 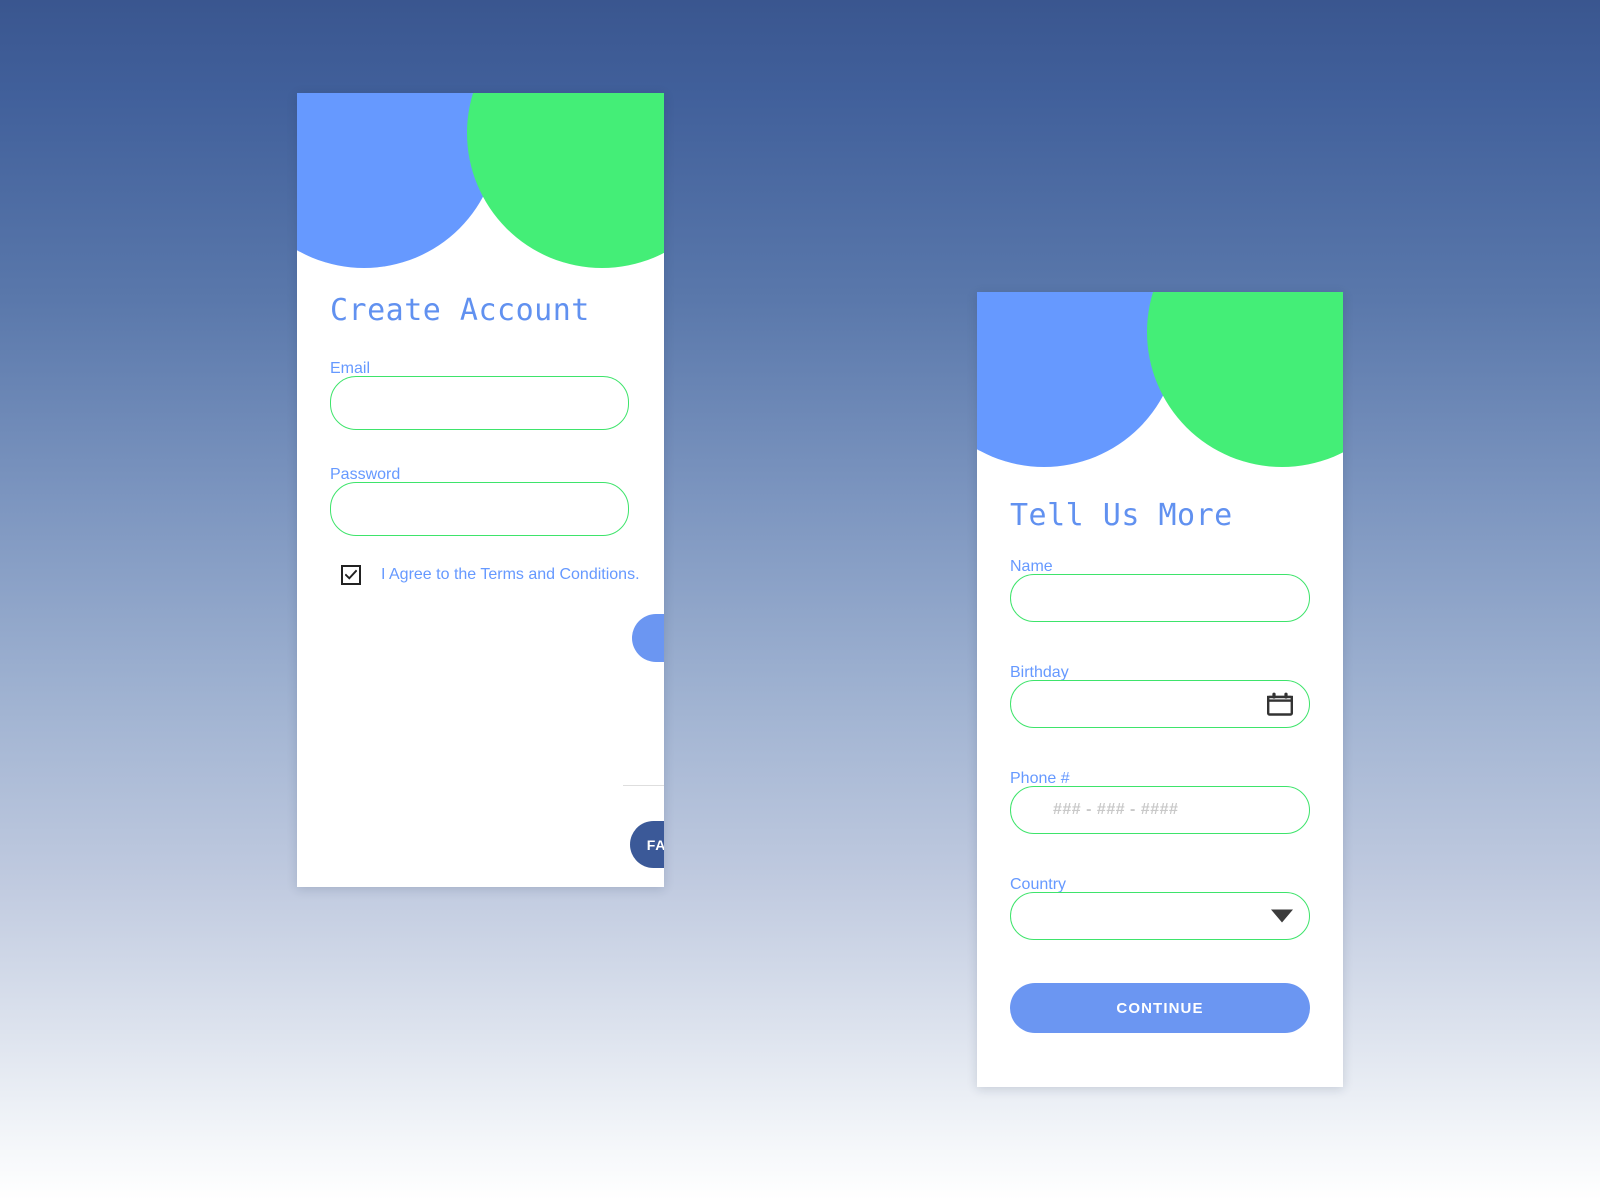 I want to click on phone-input: ### - ### - ####, so click(x=1160, y=810).